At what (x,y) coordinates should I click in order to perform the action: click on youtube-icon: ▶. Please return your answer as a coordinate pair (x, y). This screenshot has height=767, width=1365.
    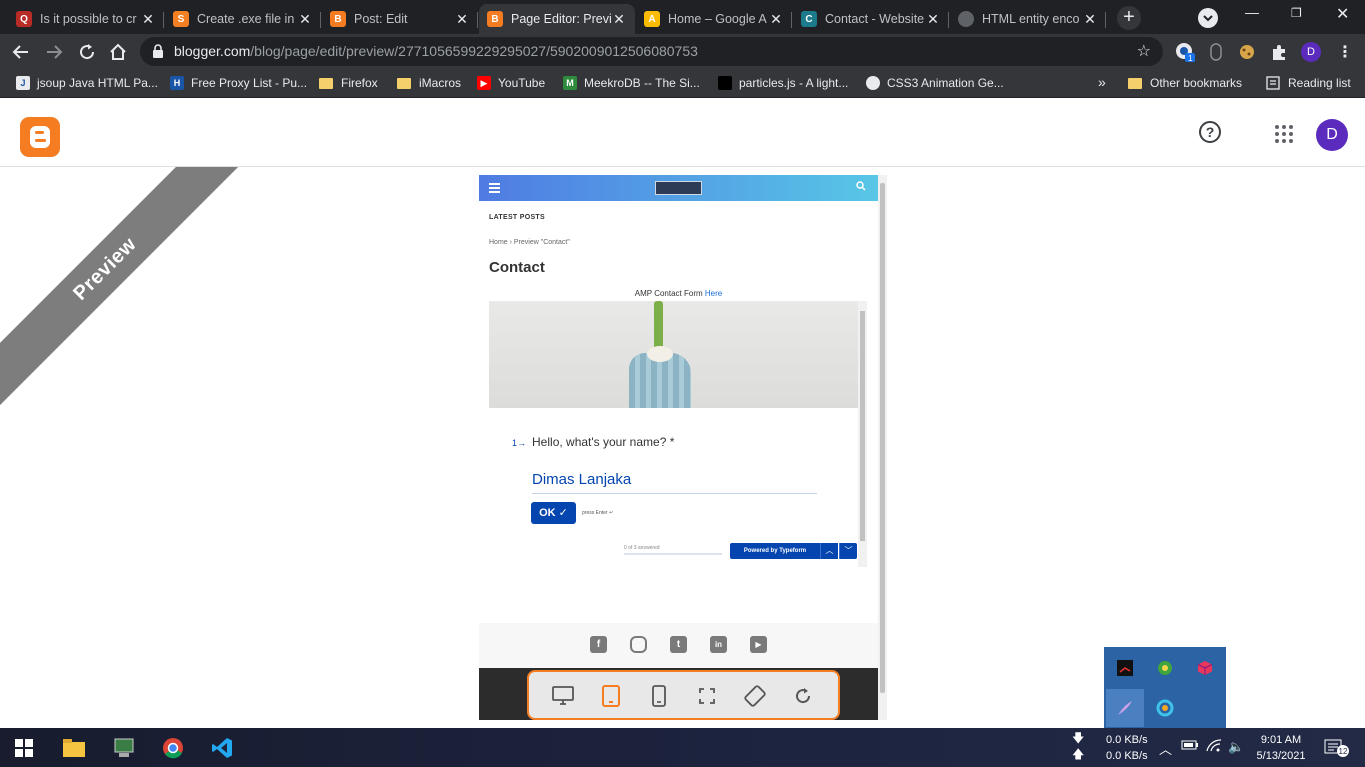
    Looking at the image, I should click on (758, 644).